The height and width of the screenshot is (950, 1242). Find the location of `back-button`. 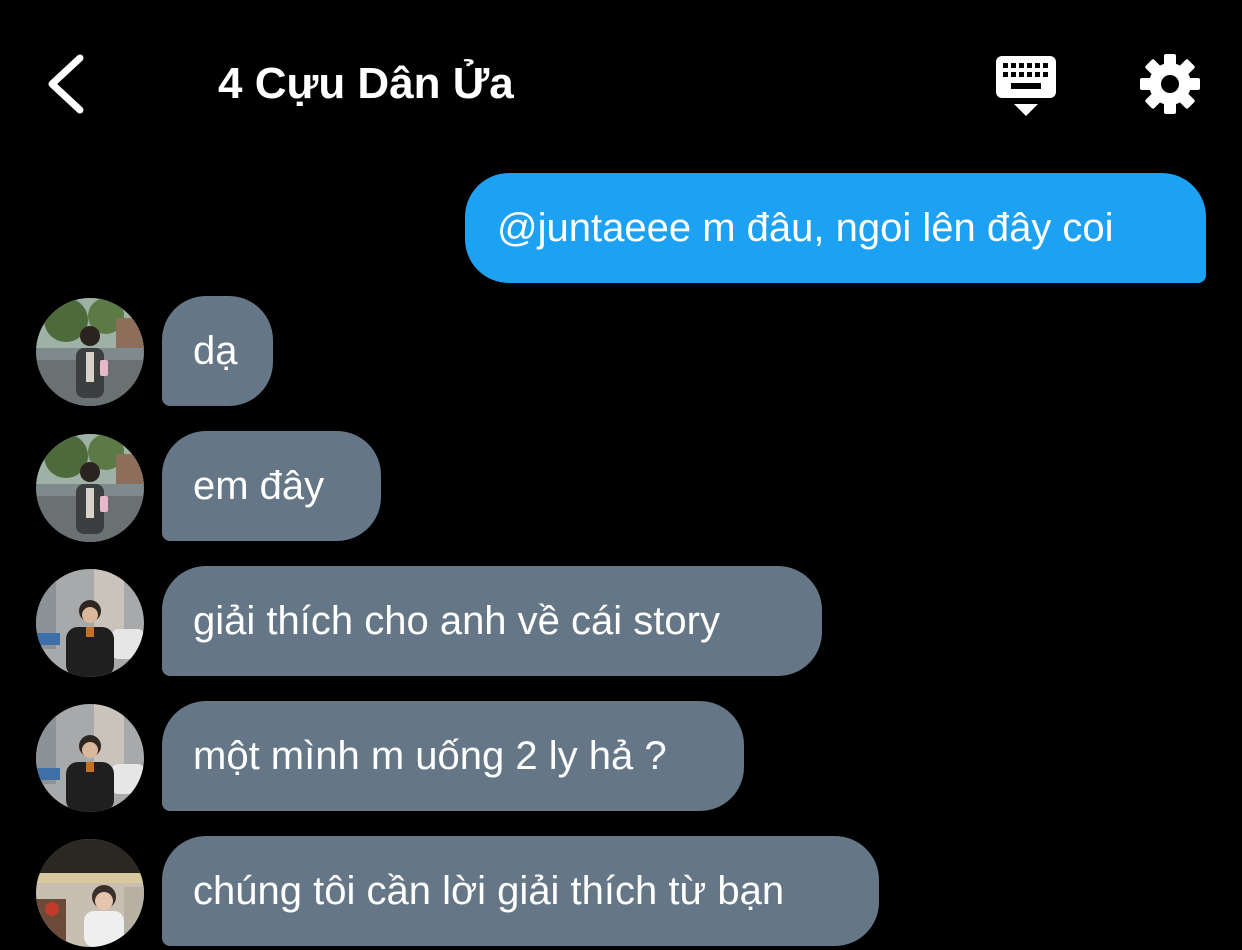

back-button is located at coordinates (68, 84).